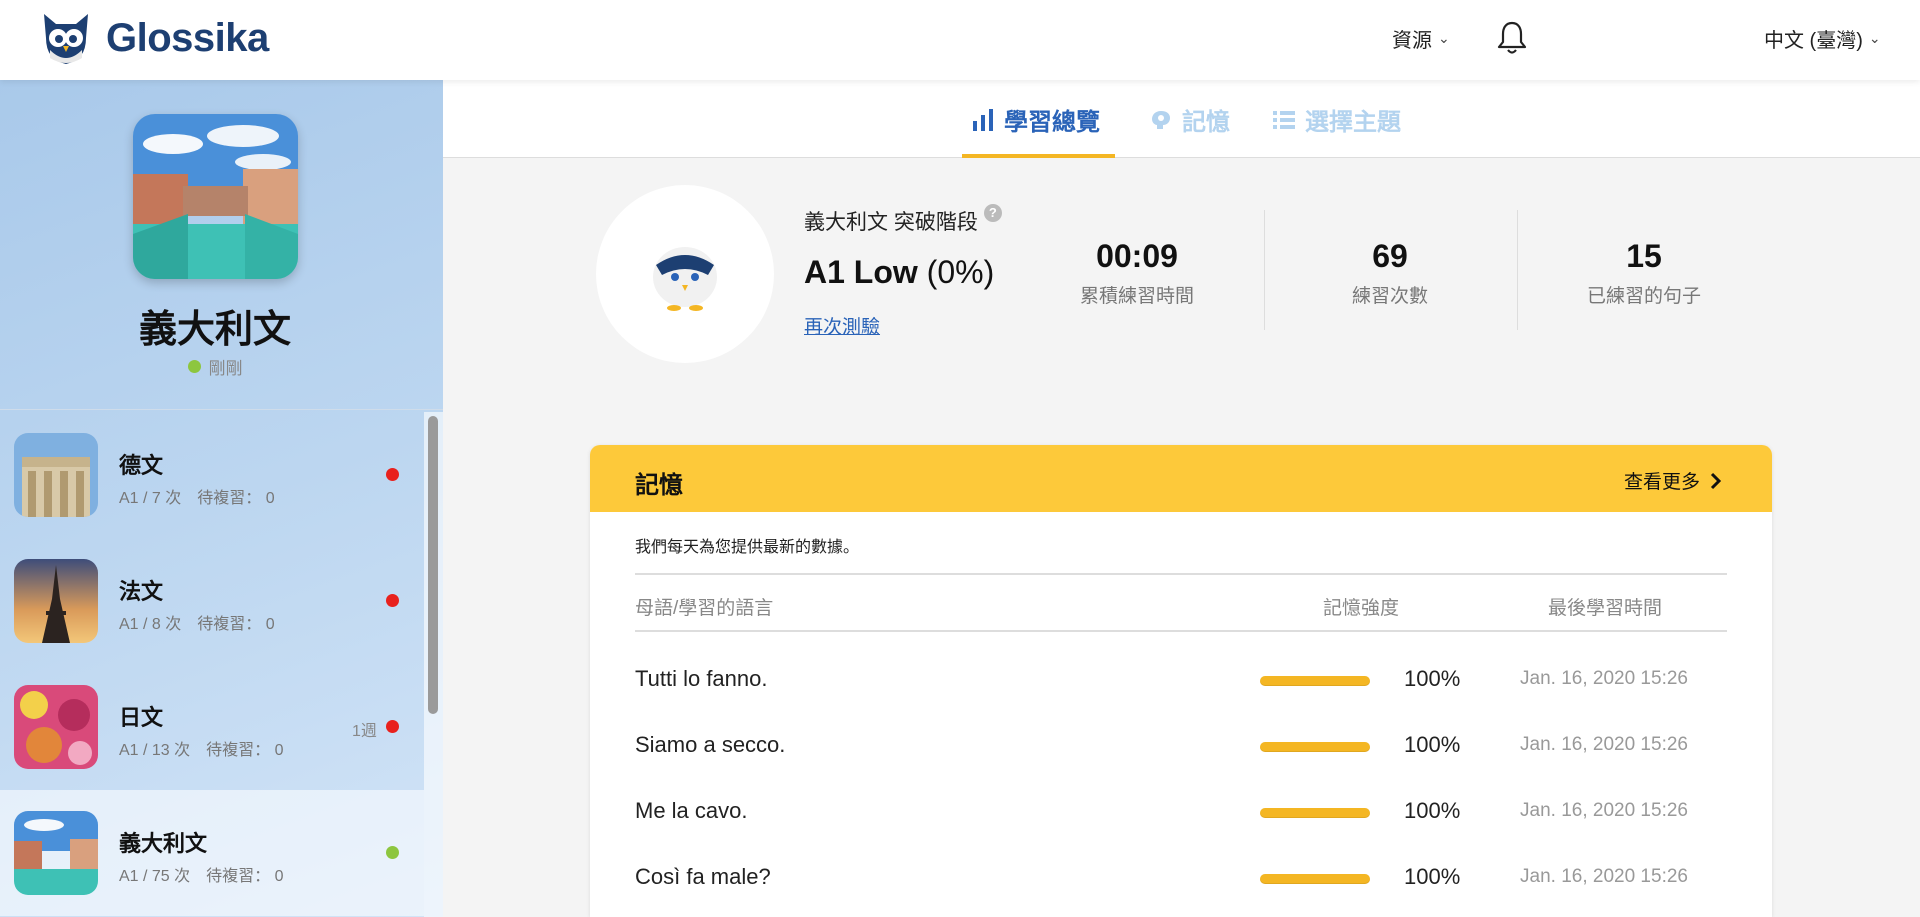 The height and width of the screenshot is (917, 1920). I want to click on stat-value: 00:09, so click(1137, 256).